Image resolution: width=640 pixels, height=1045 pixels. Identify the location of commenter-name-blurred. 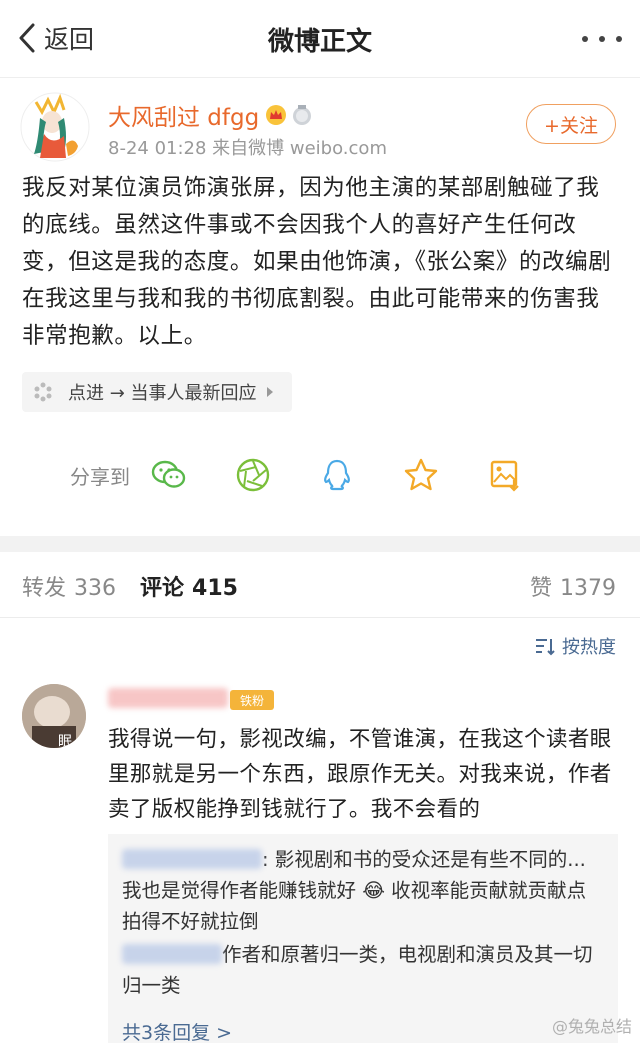
(168, 698).